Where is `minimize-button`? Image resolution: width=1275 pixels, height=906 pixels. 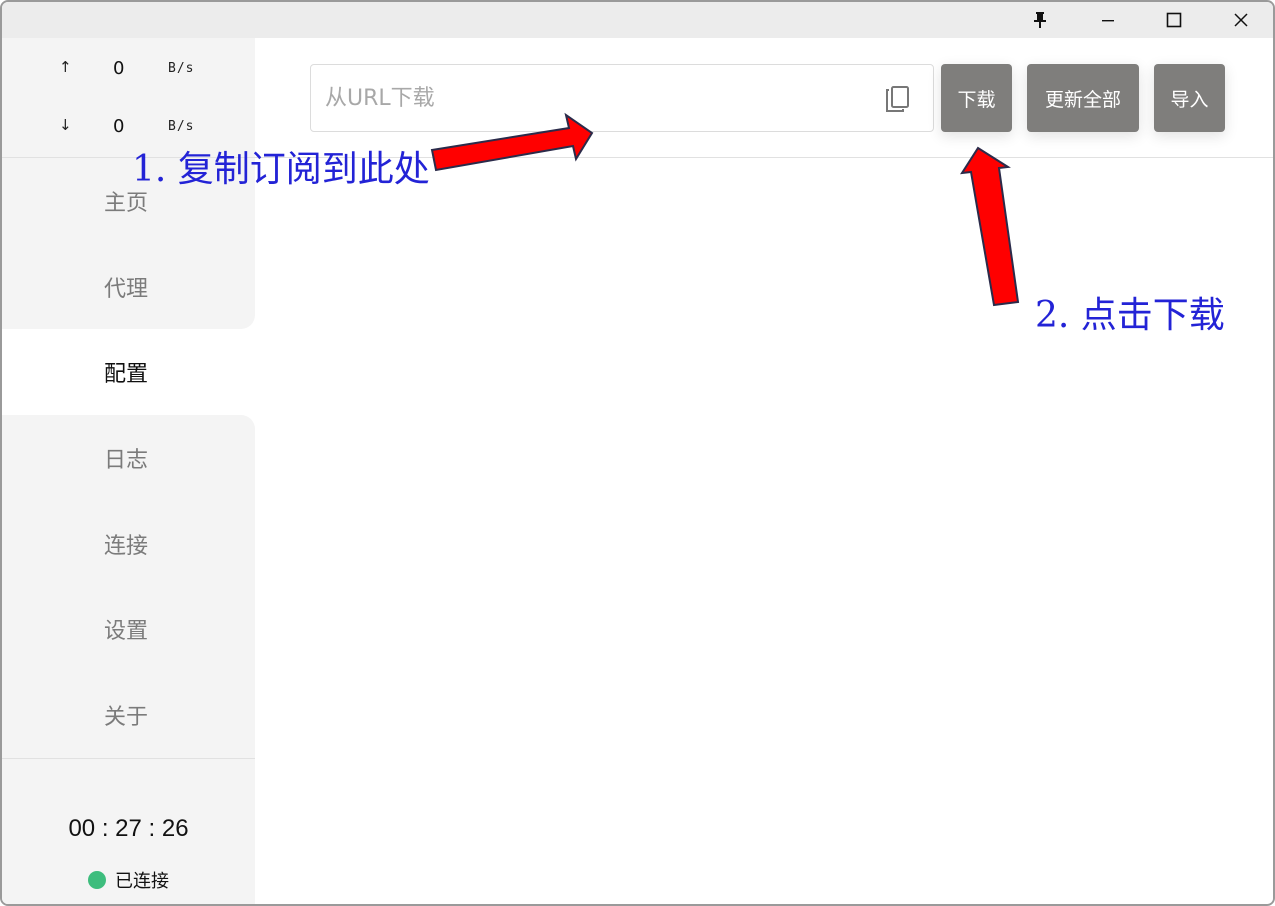 minimize-button is located at coordinates (1108, 20).